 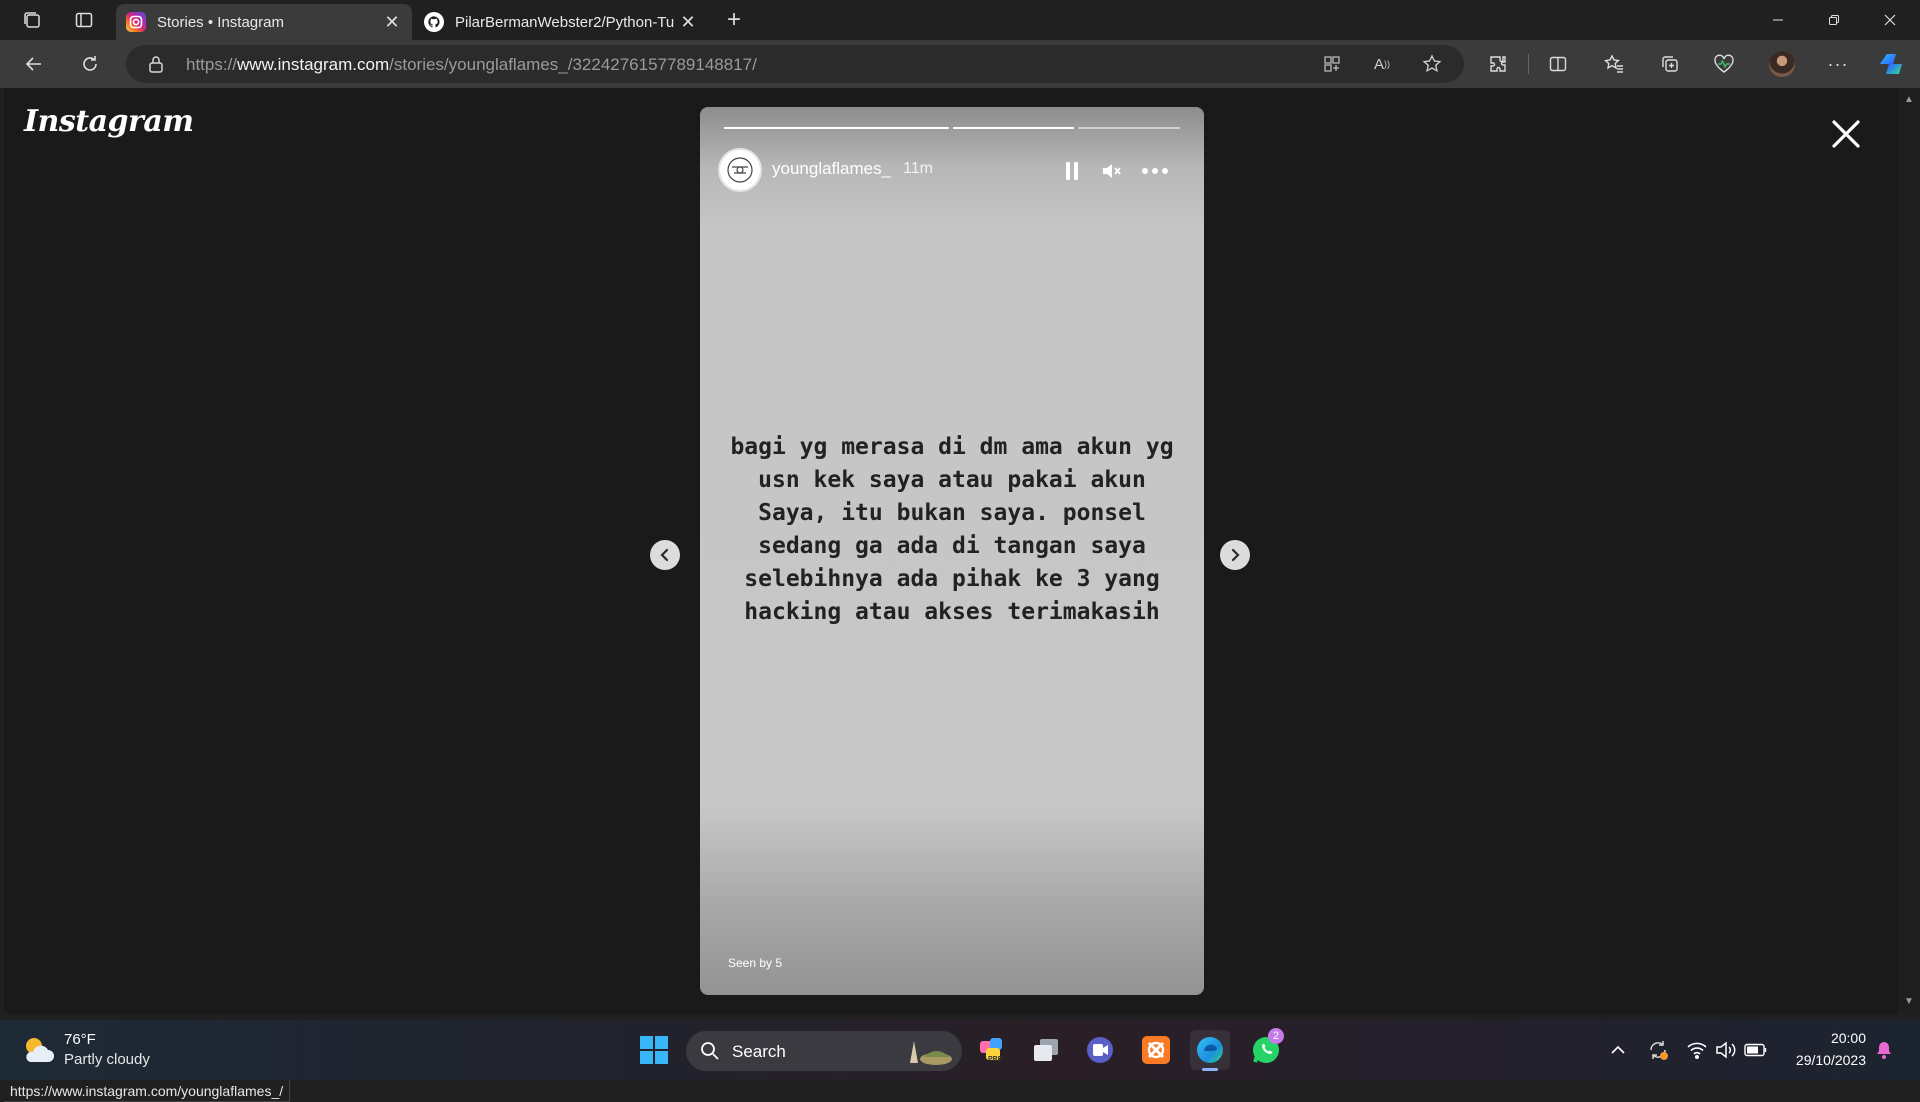 What do you see at coordinates (992, 1050) in the screenshot?
I see `copilot-icon: PRE` at bounding box center [992, 1050].